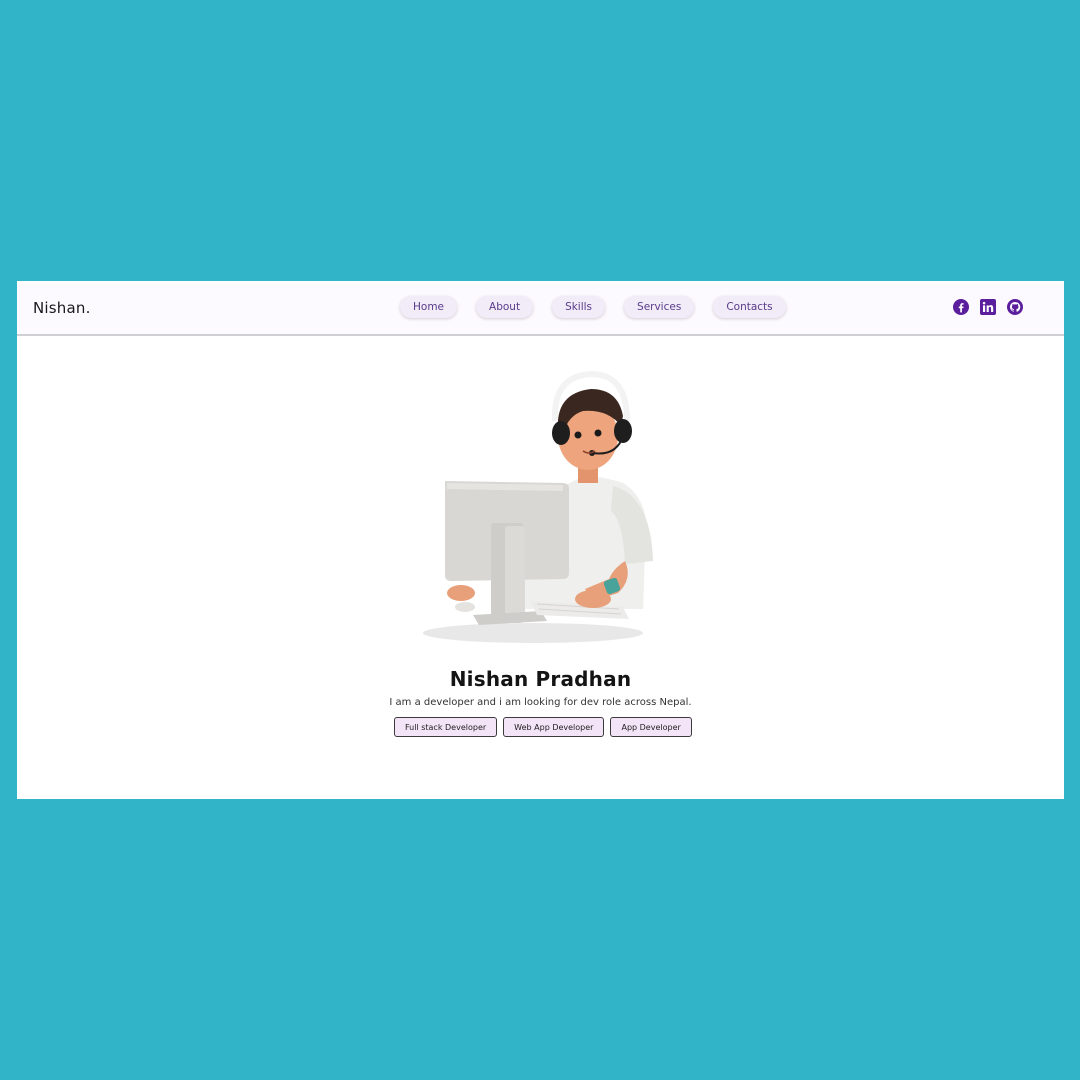  I want to click on developer-illustration, so click(538, 507).